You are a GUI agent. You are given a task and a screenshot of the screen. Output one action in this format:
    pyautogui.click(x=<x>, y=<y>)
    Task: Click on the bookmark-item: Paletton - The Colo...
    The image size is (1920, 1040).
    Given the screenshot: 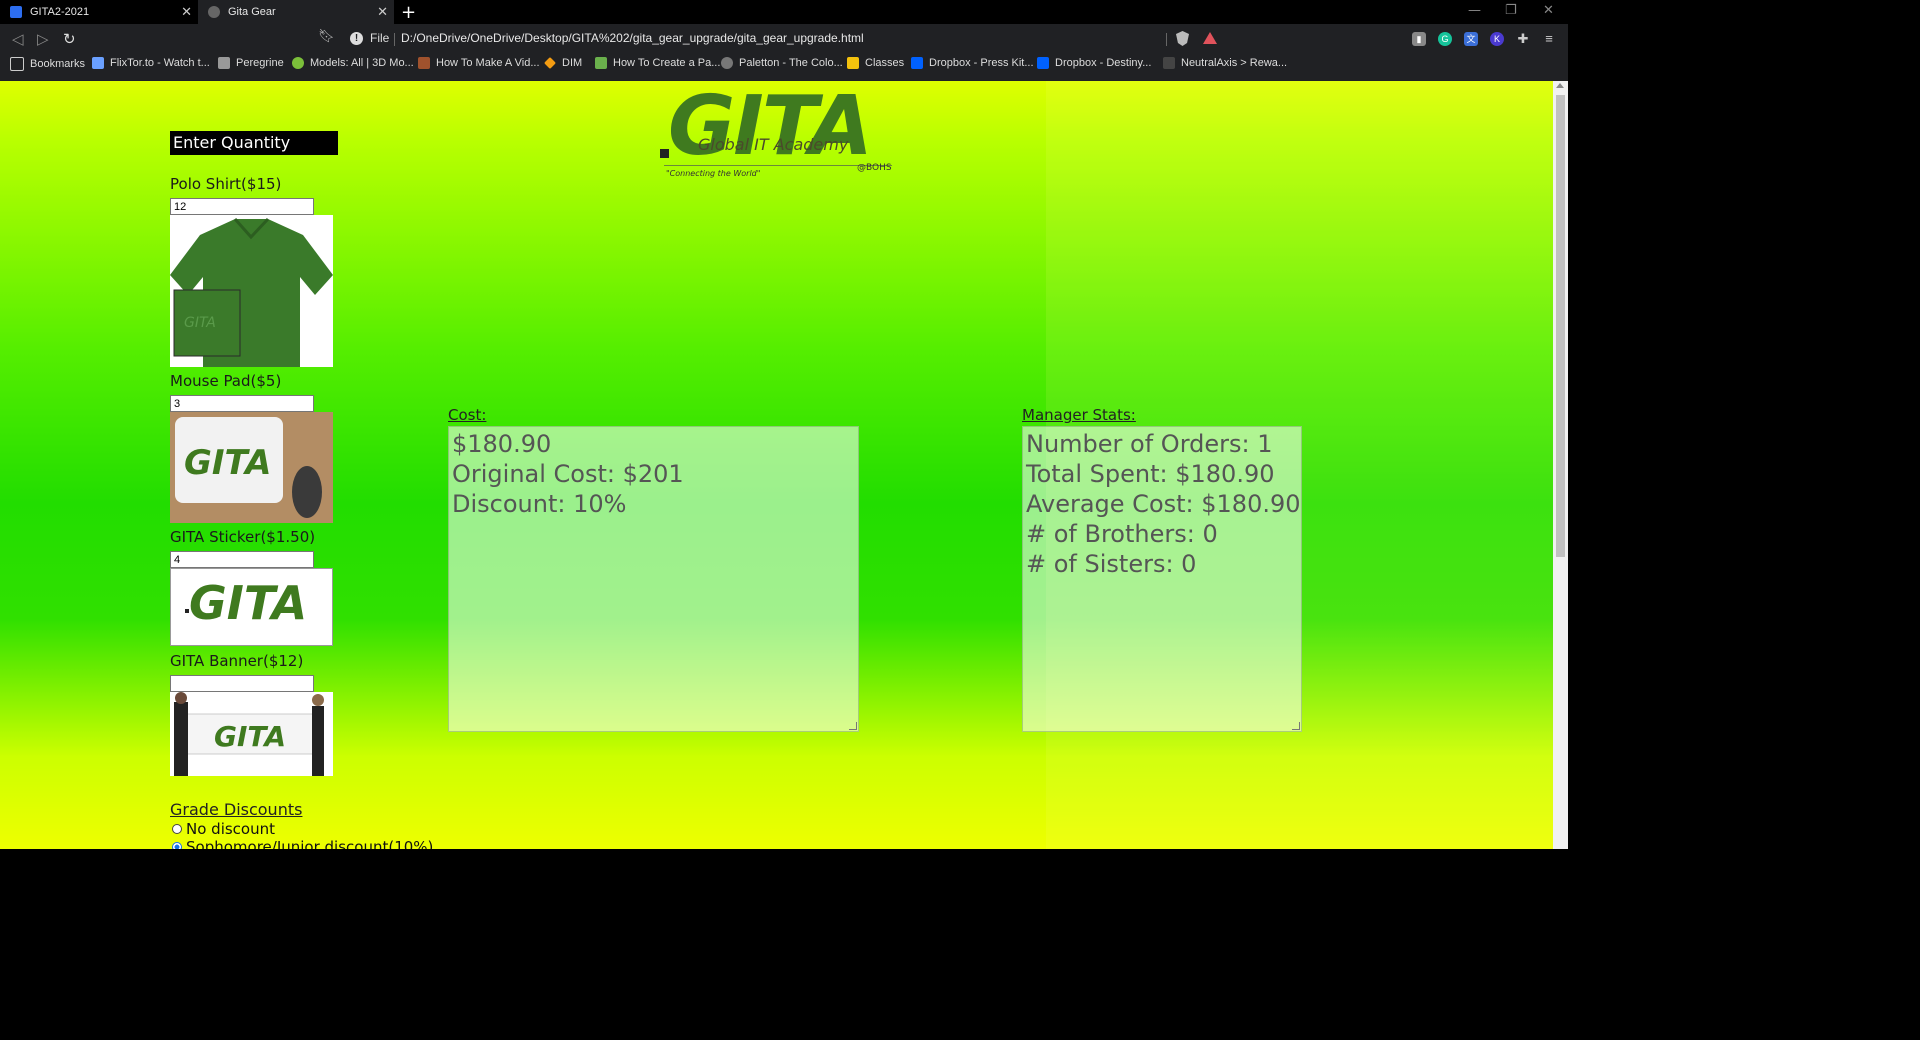 What is the action you would take?
    pyautogui.click(x=782, y=63)
    